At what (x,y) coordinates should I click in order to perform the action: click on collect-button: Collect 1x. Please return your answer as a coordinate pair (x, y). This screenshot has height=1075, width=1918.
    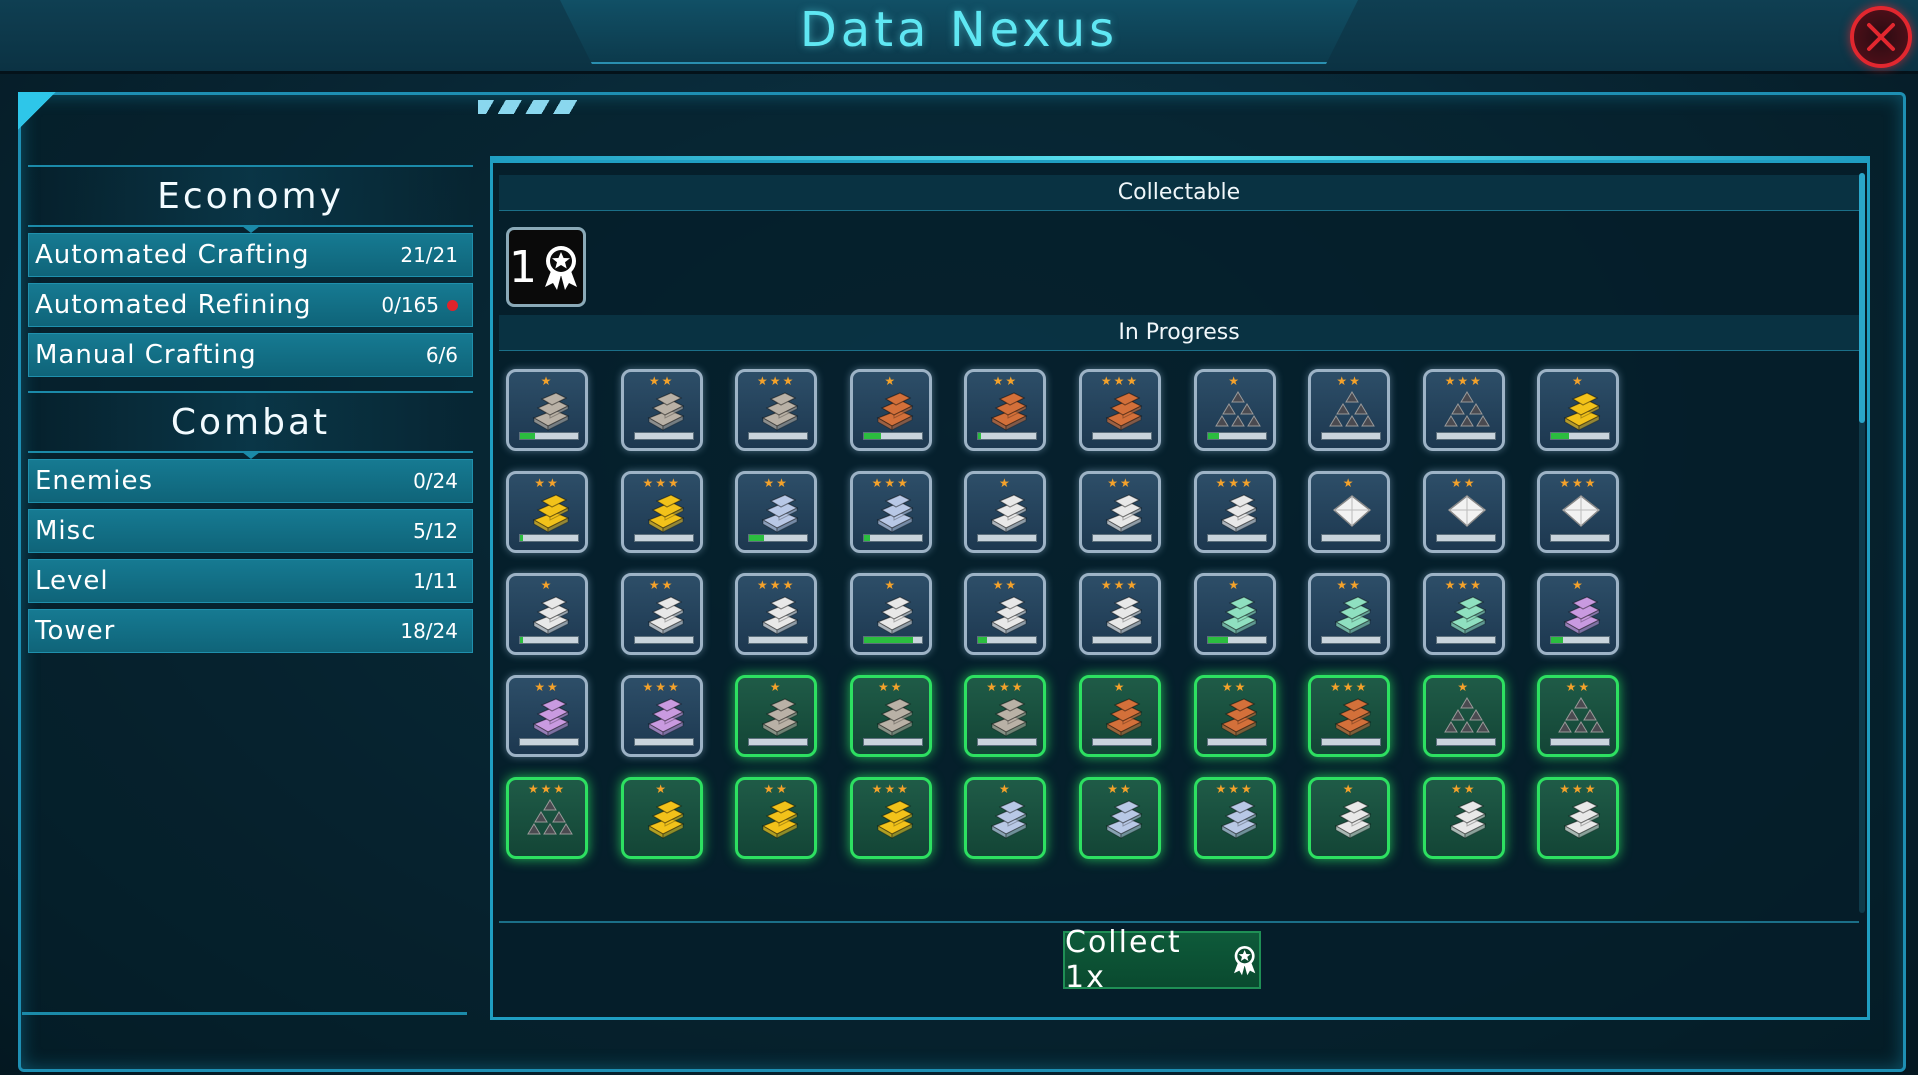
    Looking at the image, I should click on (1162, 960).